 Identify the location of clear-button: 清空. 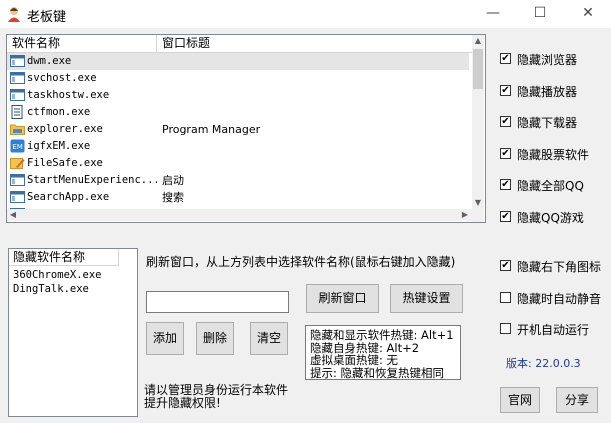
(269, 338).